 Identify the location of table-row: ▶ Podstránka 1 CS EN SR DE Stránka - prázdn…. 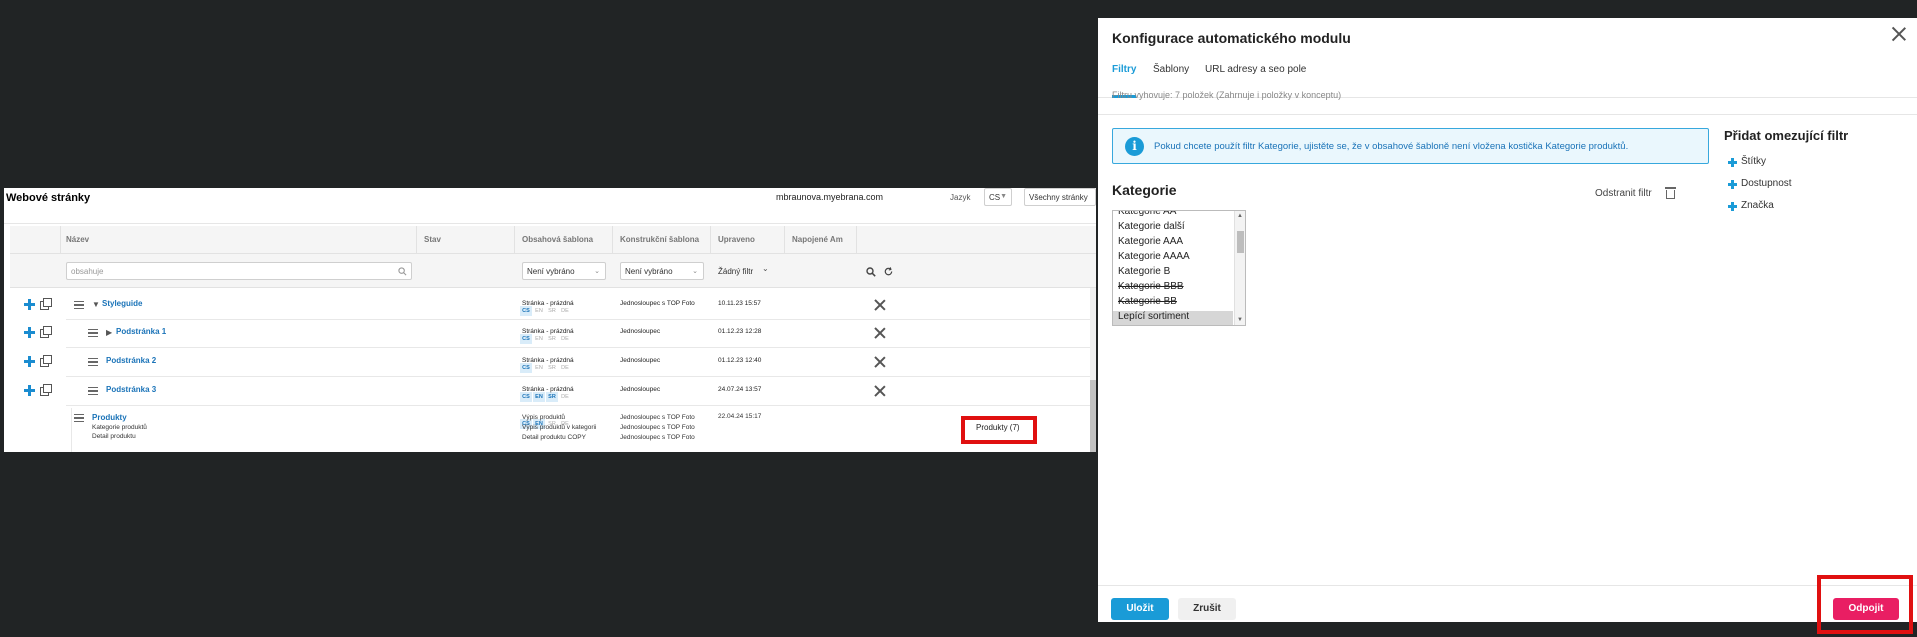
(553, 334).